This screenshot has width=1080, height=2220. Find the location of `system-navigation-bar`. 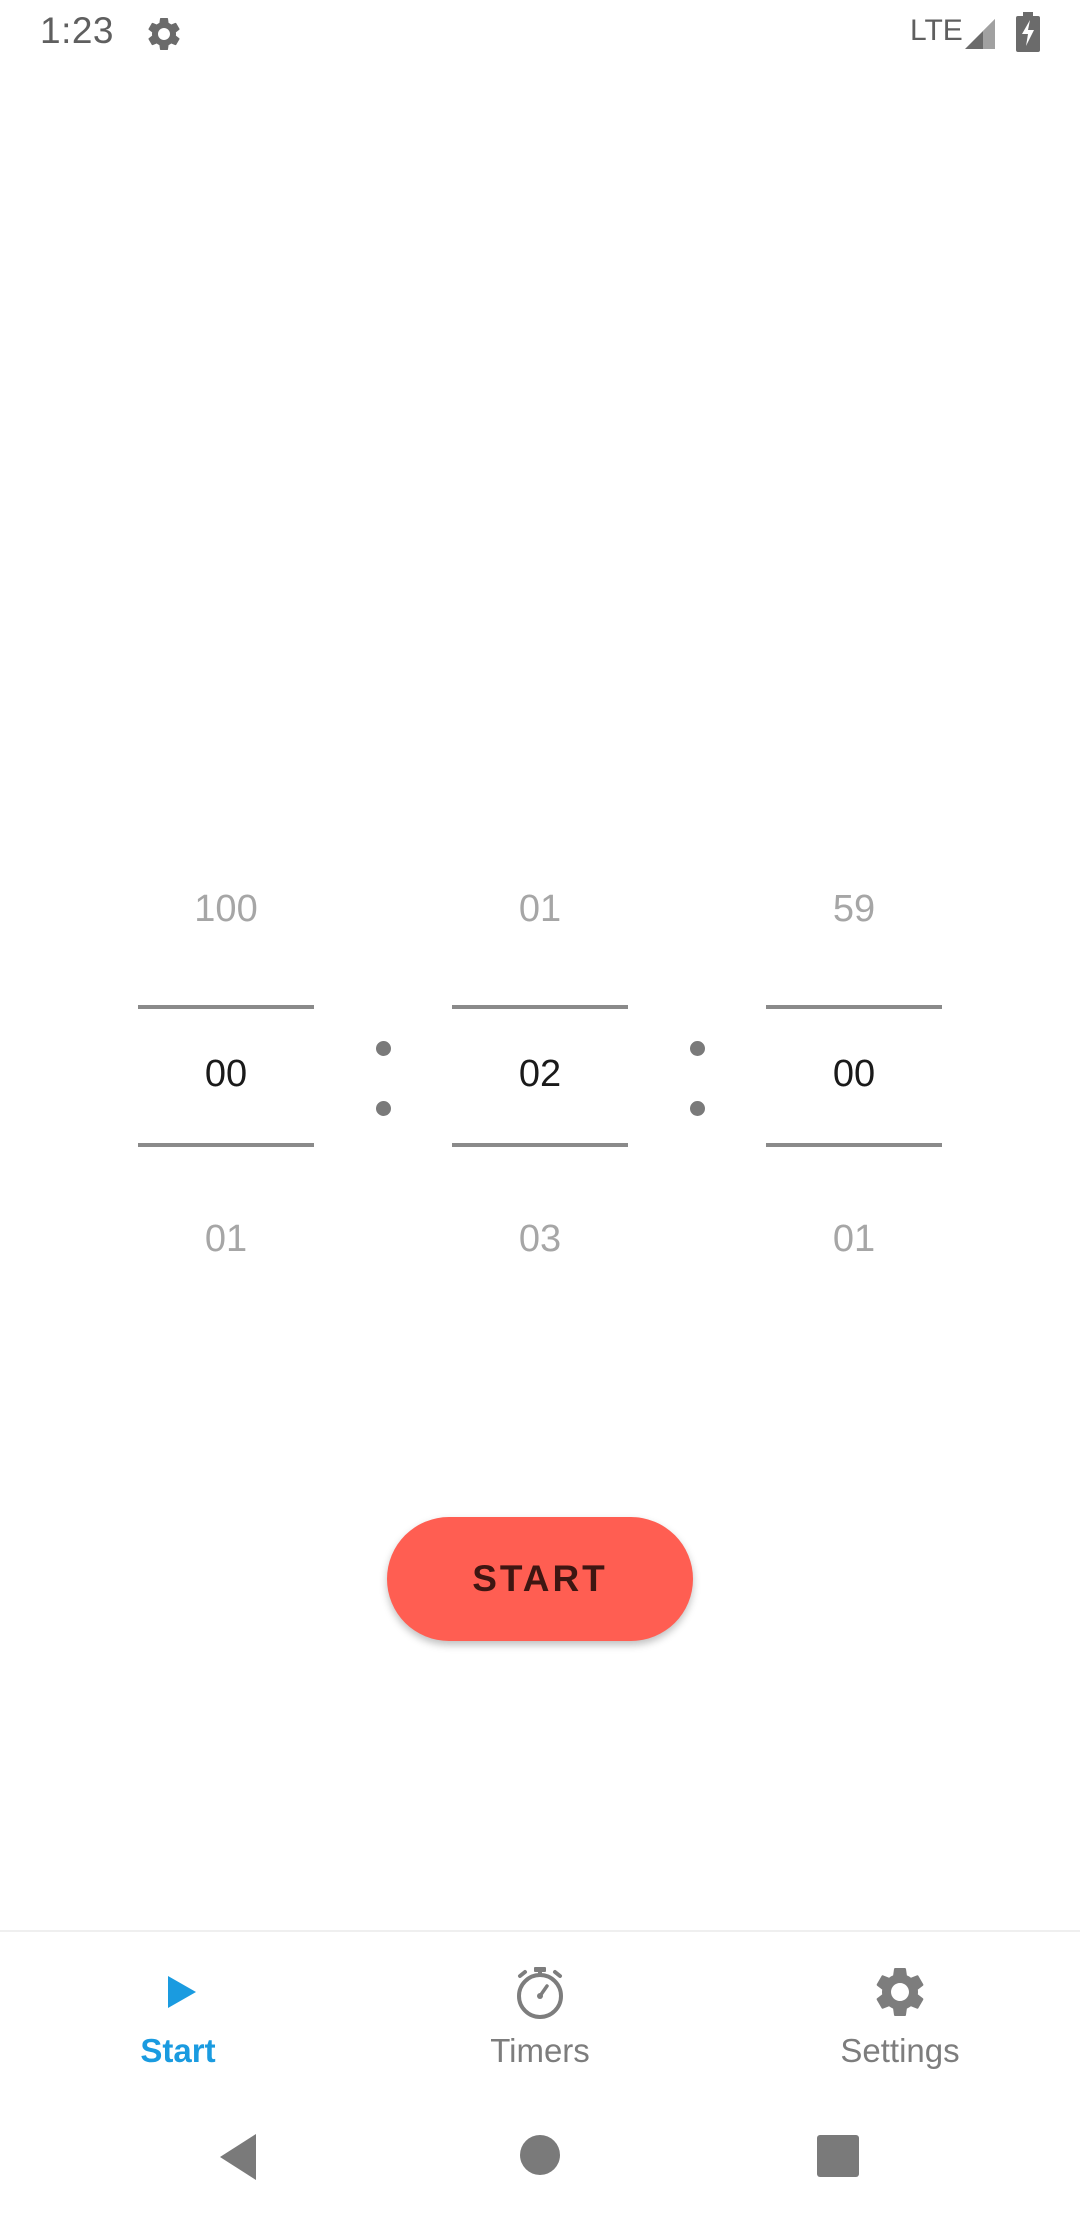

system-navigation-bar is located at coordinates (540, 2160).